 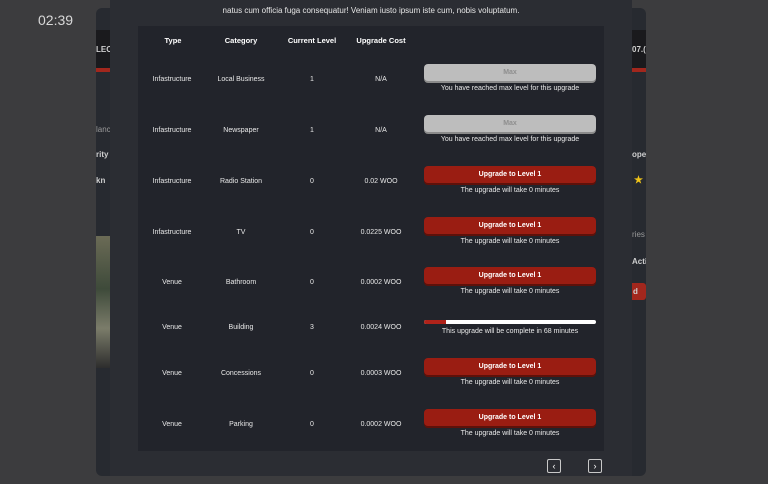 What do you see at coordinates (241, 130) in the screenshot?
I see `cell-category: Newspaper` at bounding box center [241, 130].